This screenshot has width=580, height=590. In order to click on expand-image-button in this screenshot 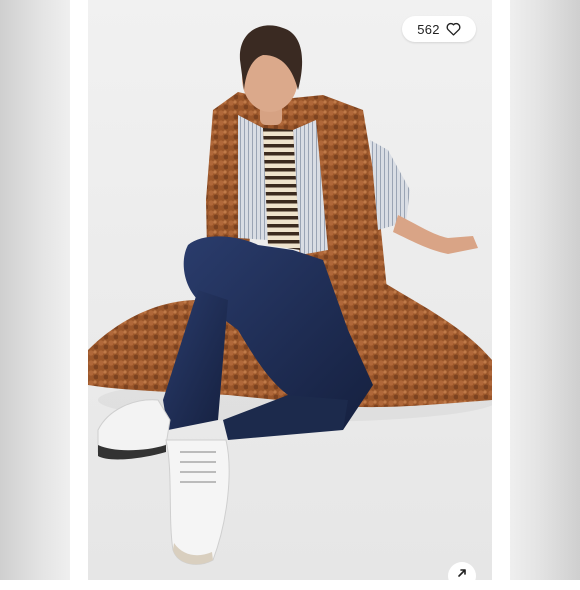, I will do `click(462, 576)`.